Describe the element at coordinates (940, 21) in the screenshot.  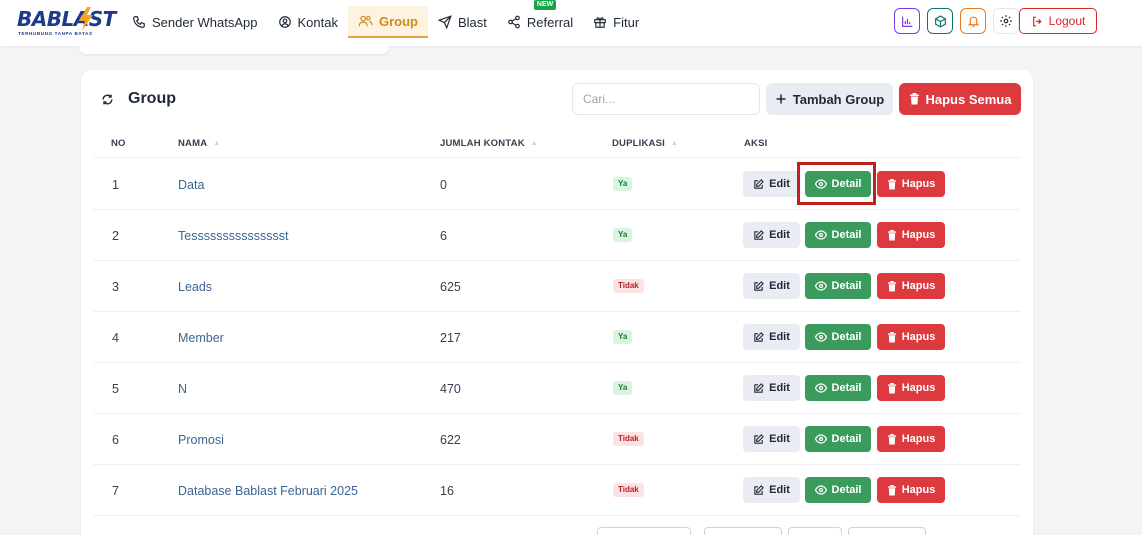
I see `package-button` at that location.